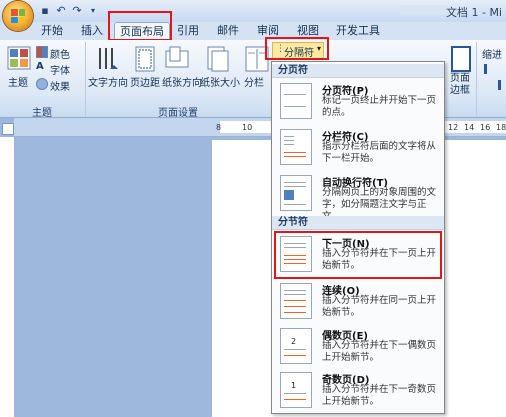 This screenshot has width=506, height=417. I want to click on tab-references: 引用, so click(188, 31).